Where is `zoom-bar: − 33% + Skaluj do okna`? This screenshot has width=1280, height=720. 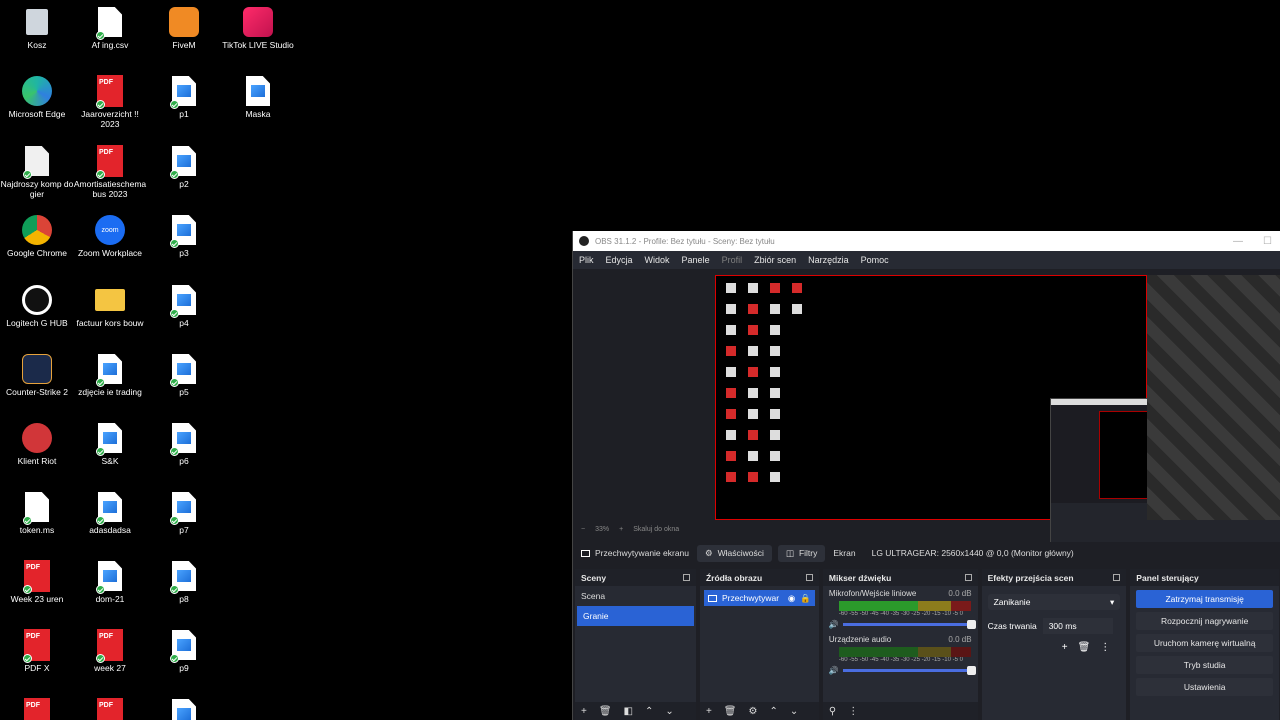 zoom-bar: − 33% + Skaluj do okna is located at coordinates (926, 529).